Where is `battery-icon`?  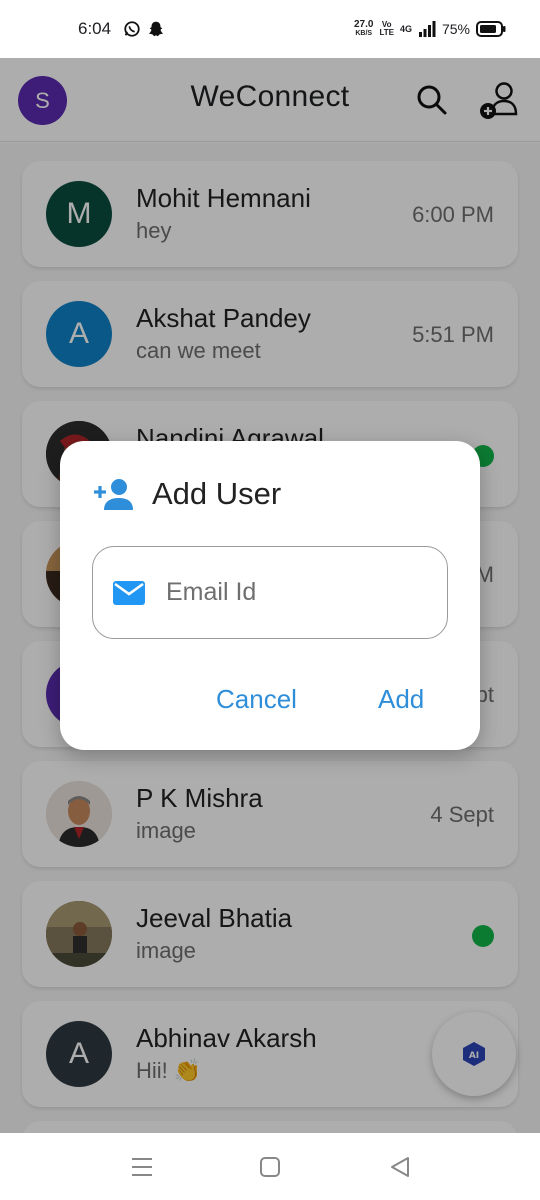
battery-icon is located at coordinates (491, 29).